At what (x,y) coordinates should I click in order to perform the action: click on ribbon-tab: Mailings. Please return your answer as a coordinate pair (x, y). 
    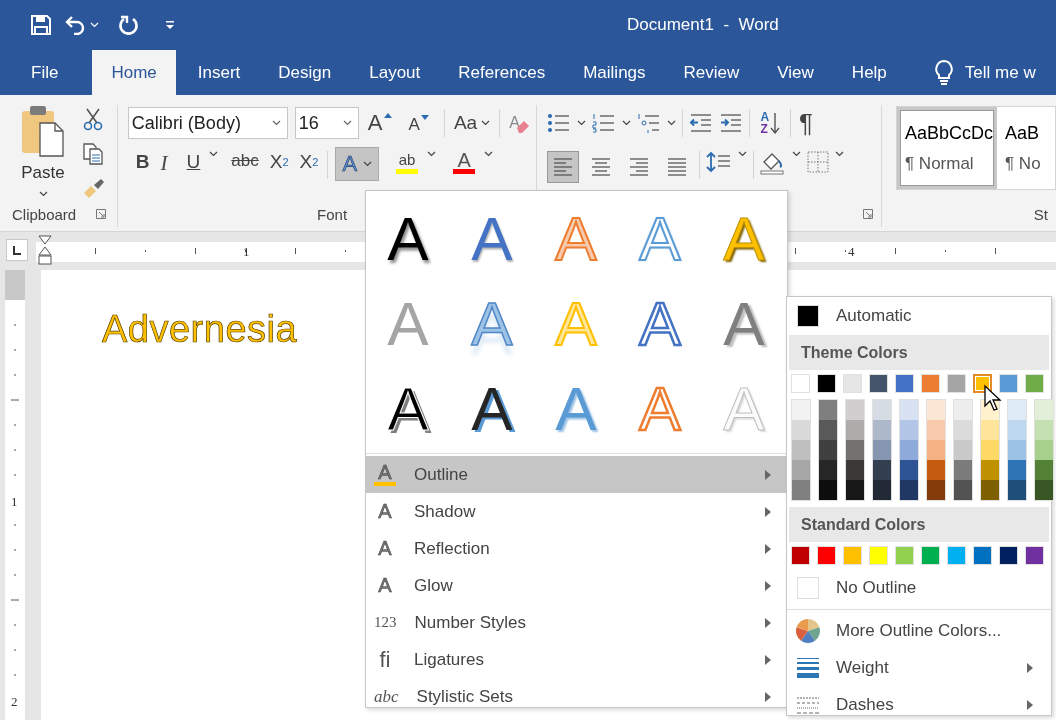
    Looking at the image, I should click on (614, 72).